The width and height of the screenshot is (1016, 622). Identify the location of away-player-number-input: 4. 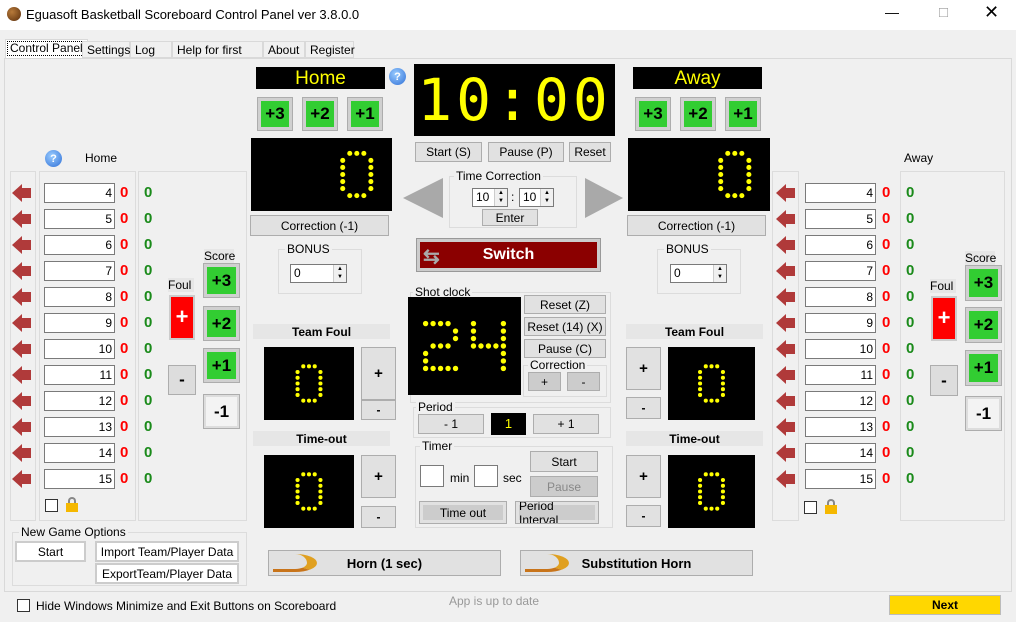
(840, 193).